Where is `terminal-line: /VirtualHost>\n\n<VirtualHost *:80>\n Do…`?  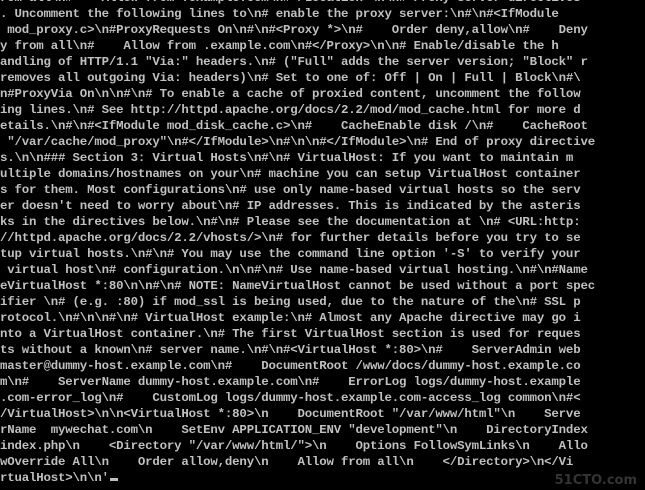
terminal-line: /VirtualHost>\n\n<VirtualHost *:80>\n Do… is located at coordinates (290, 414).